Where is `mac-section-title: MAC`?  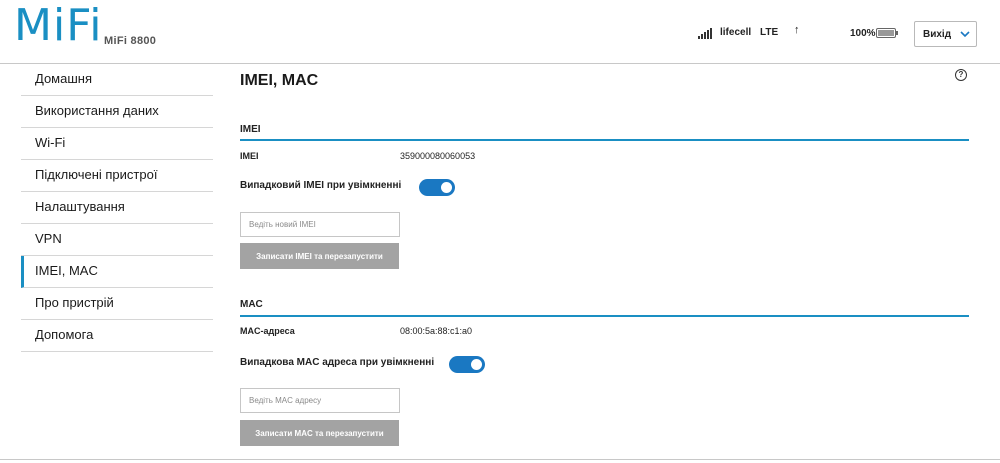 mac-section-title: MAC is located at coordinates (251, 304).